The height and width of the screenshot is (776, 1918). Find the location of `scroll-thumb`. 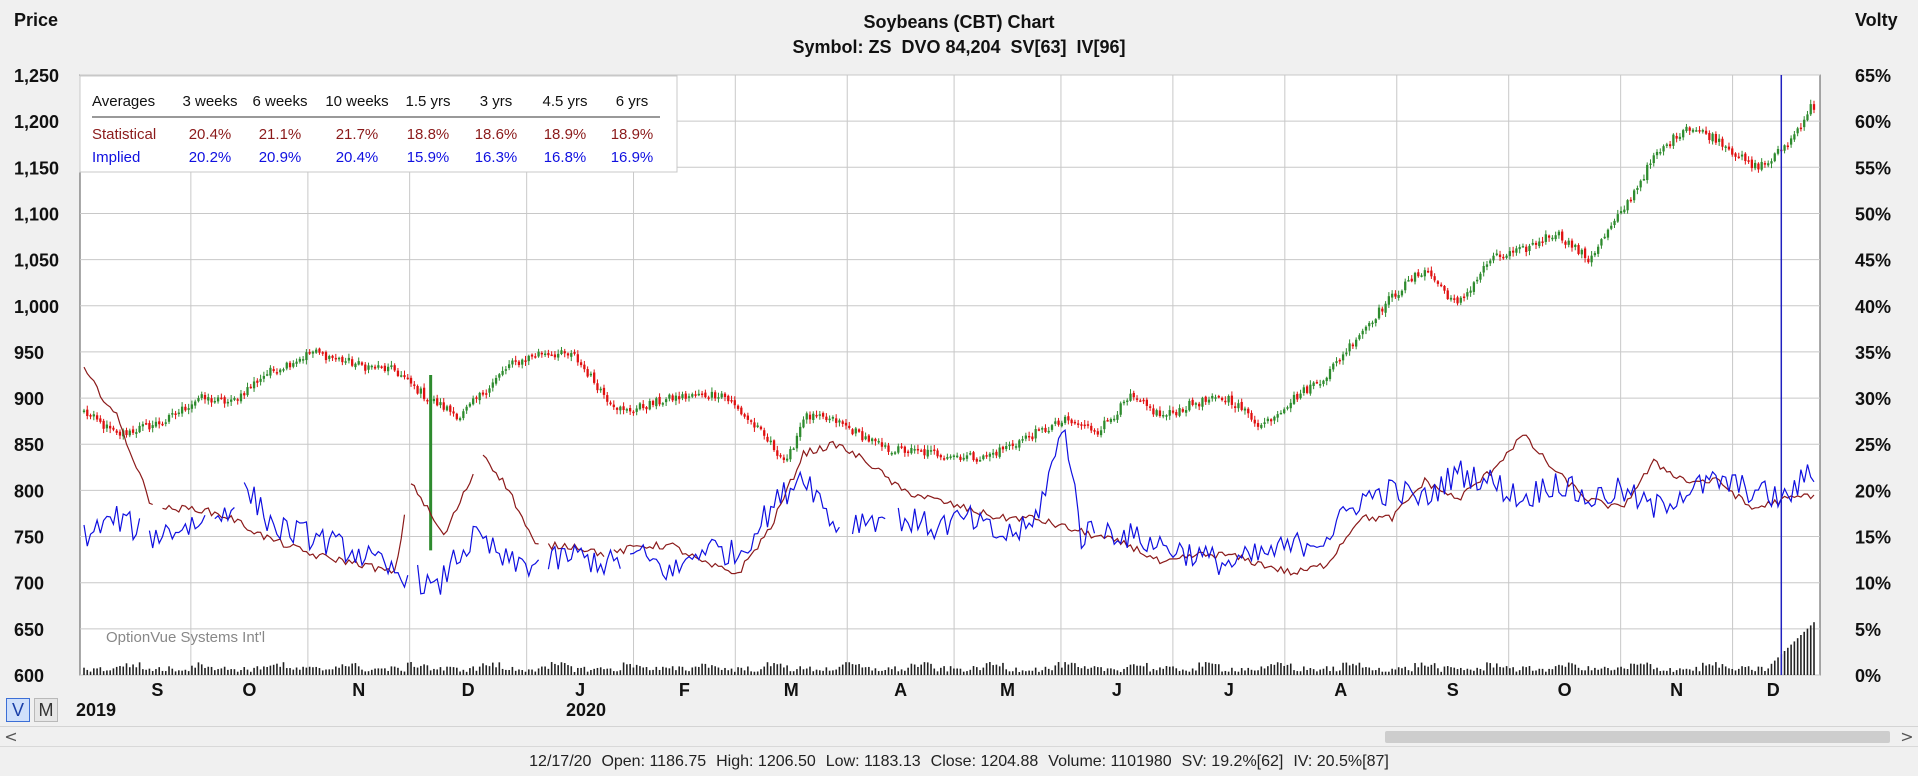

scroll-thumb is located at coordinates (1637, 737).